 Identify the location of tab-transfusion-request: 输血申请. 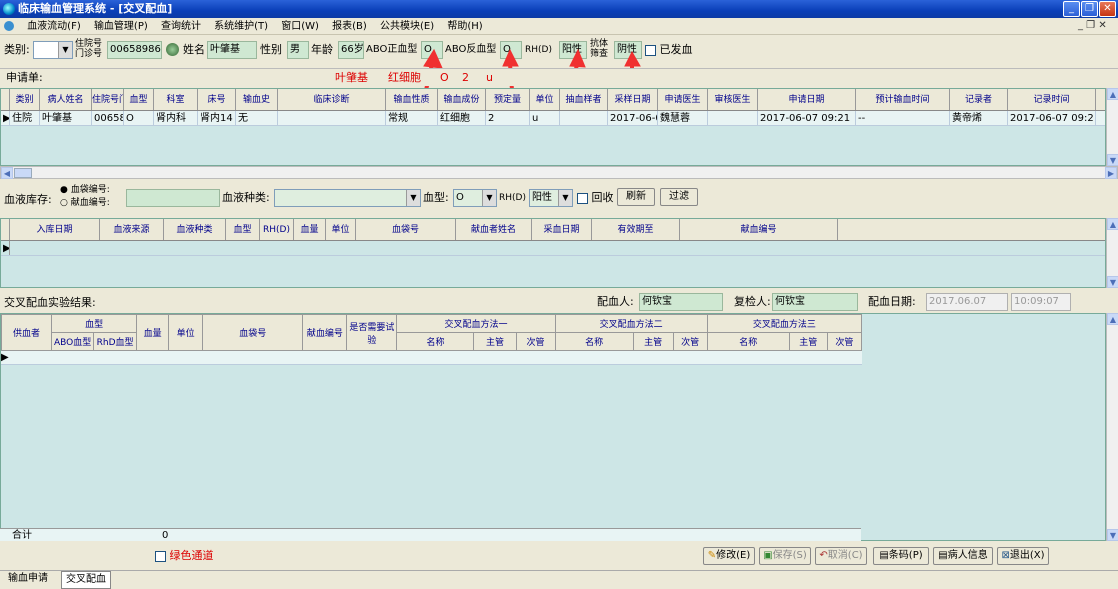
(28, 579).